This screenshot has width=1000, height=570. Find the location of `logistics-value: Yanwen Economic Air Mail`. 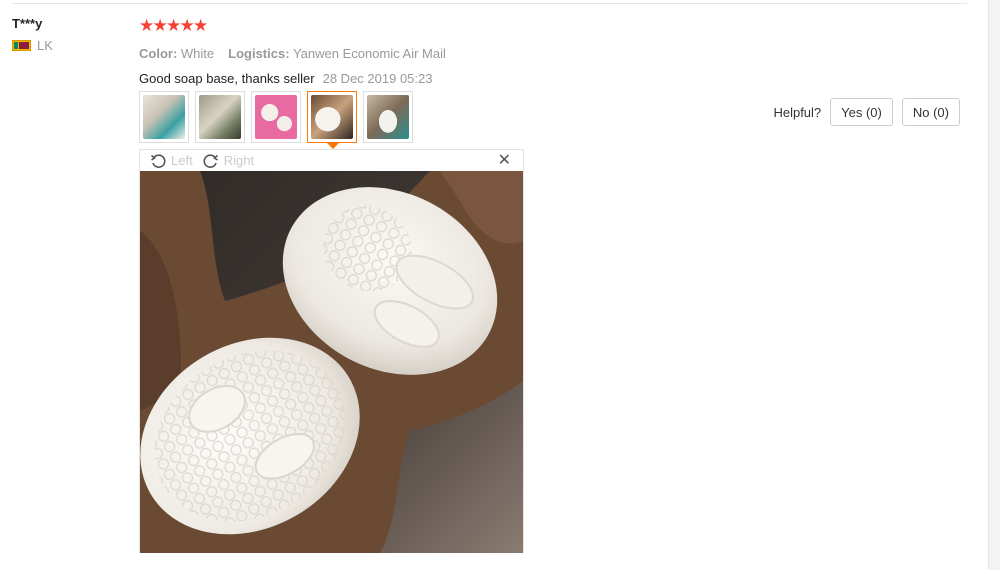

logistics-value: Yanwen Economic Air Mail is located at coordinates (369, 53).